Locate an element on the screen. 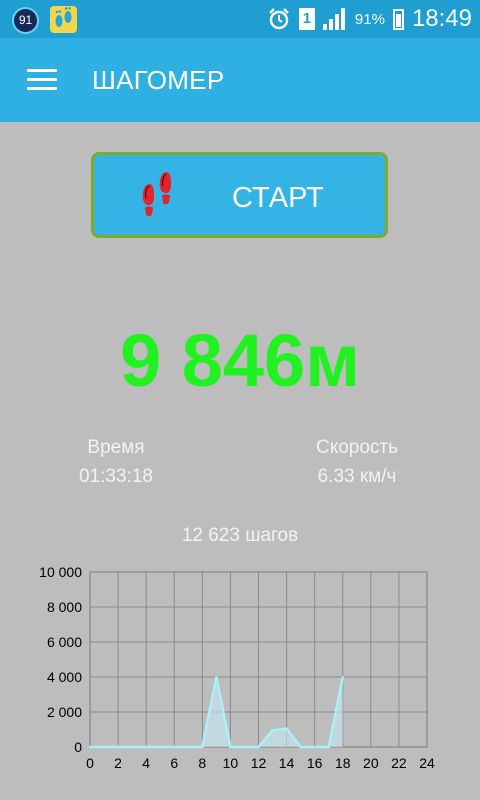 This screenshot has height=800, width=480. status-bar: 91 1 91% 18:49 is located at coordinates (240, 19).